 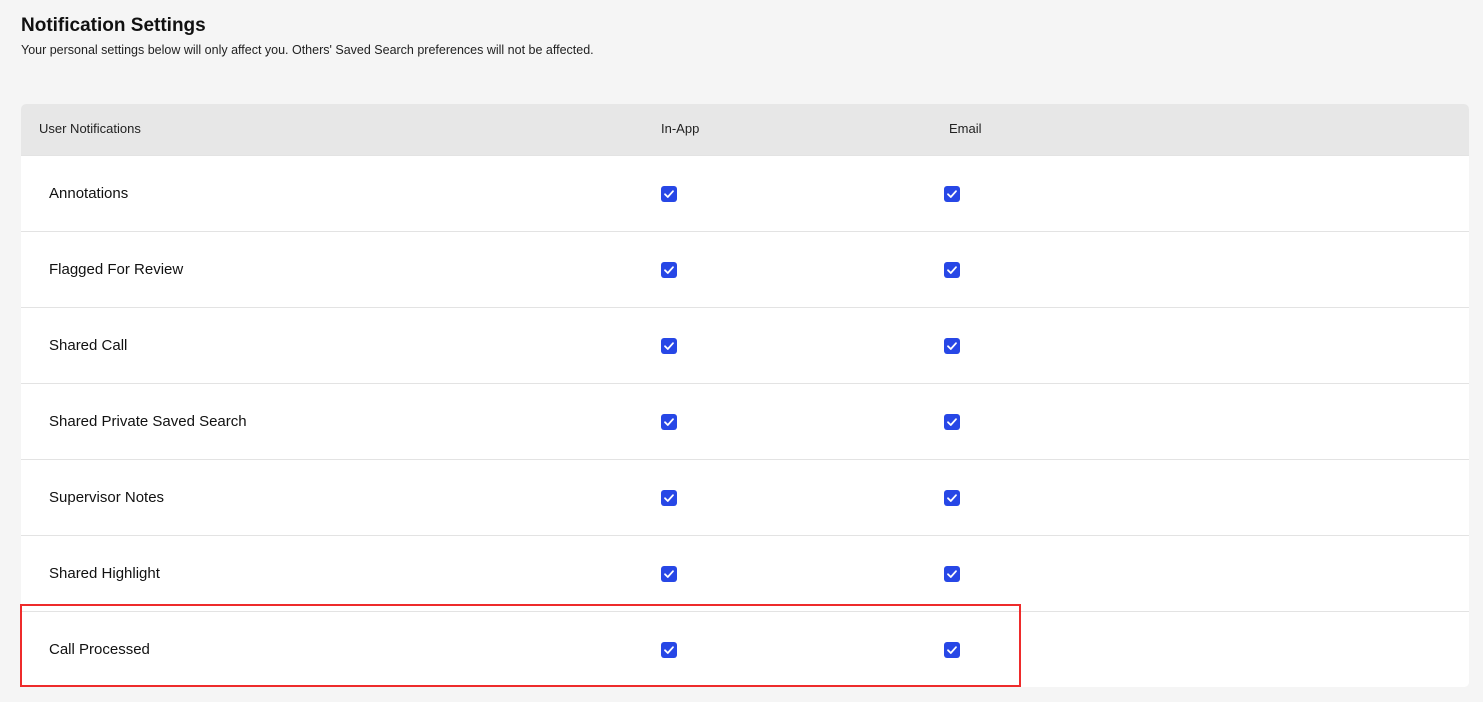 I want to click on column-header-user-notifications: User Notifications, so click(x=90, y=128).